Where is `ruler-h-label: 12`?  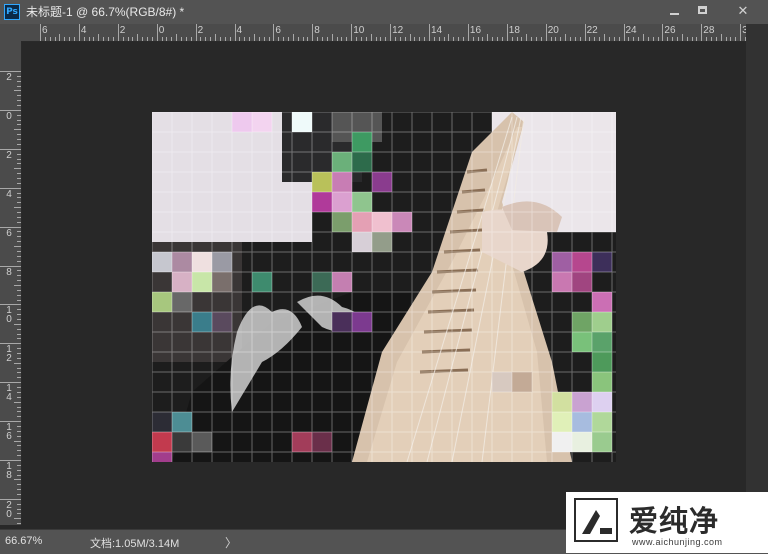
ruler-h-label: 12 is located at coordinates (398, 30).